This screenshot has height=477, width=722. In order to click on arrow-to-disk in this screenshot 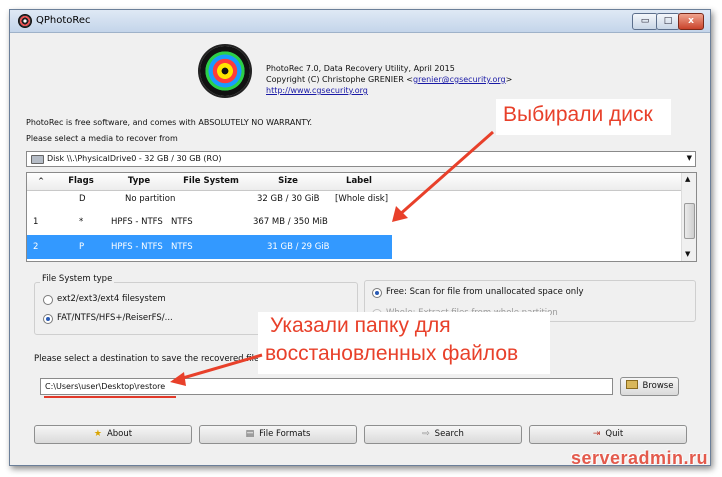, I will do `click(443, 176)`.